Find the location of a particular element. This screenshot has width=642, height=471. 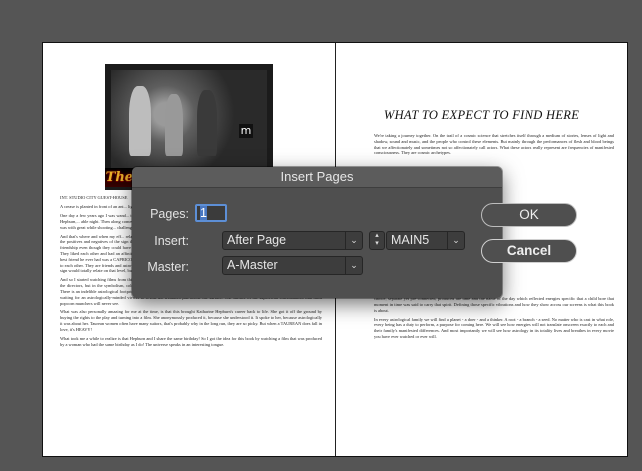

cancel-button: Cancel is located at coordinates (529, 251).